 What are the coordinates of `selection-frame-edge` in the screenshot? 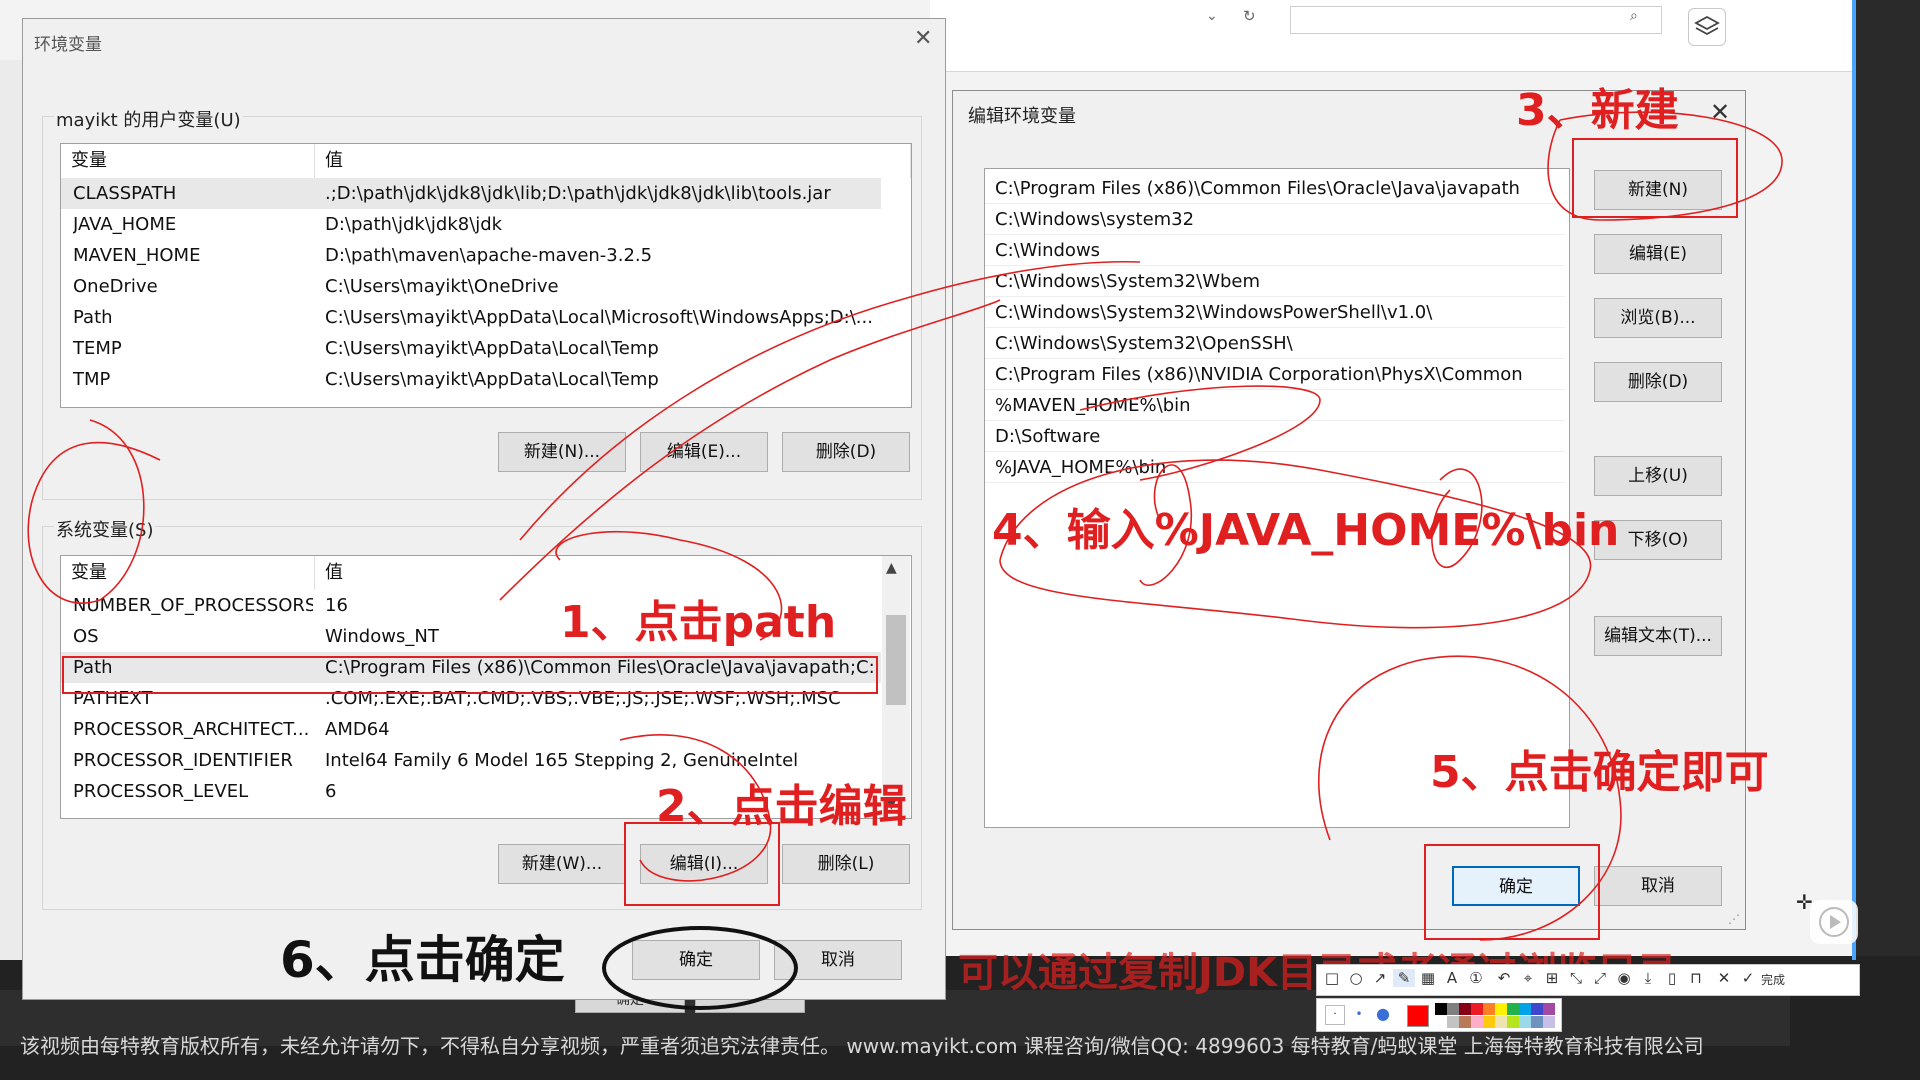 It's located at (1854, 480).